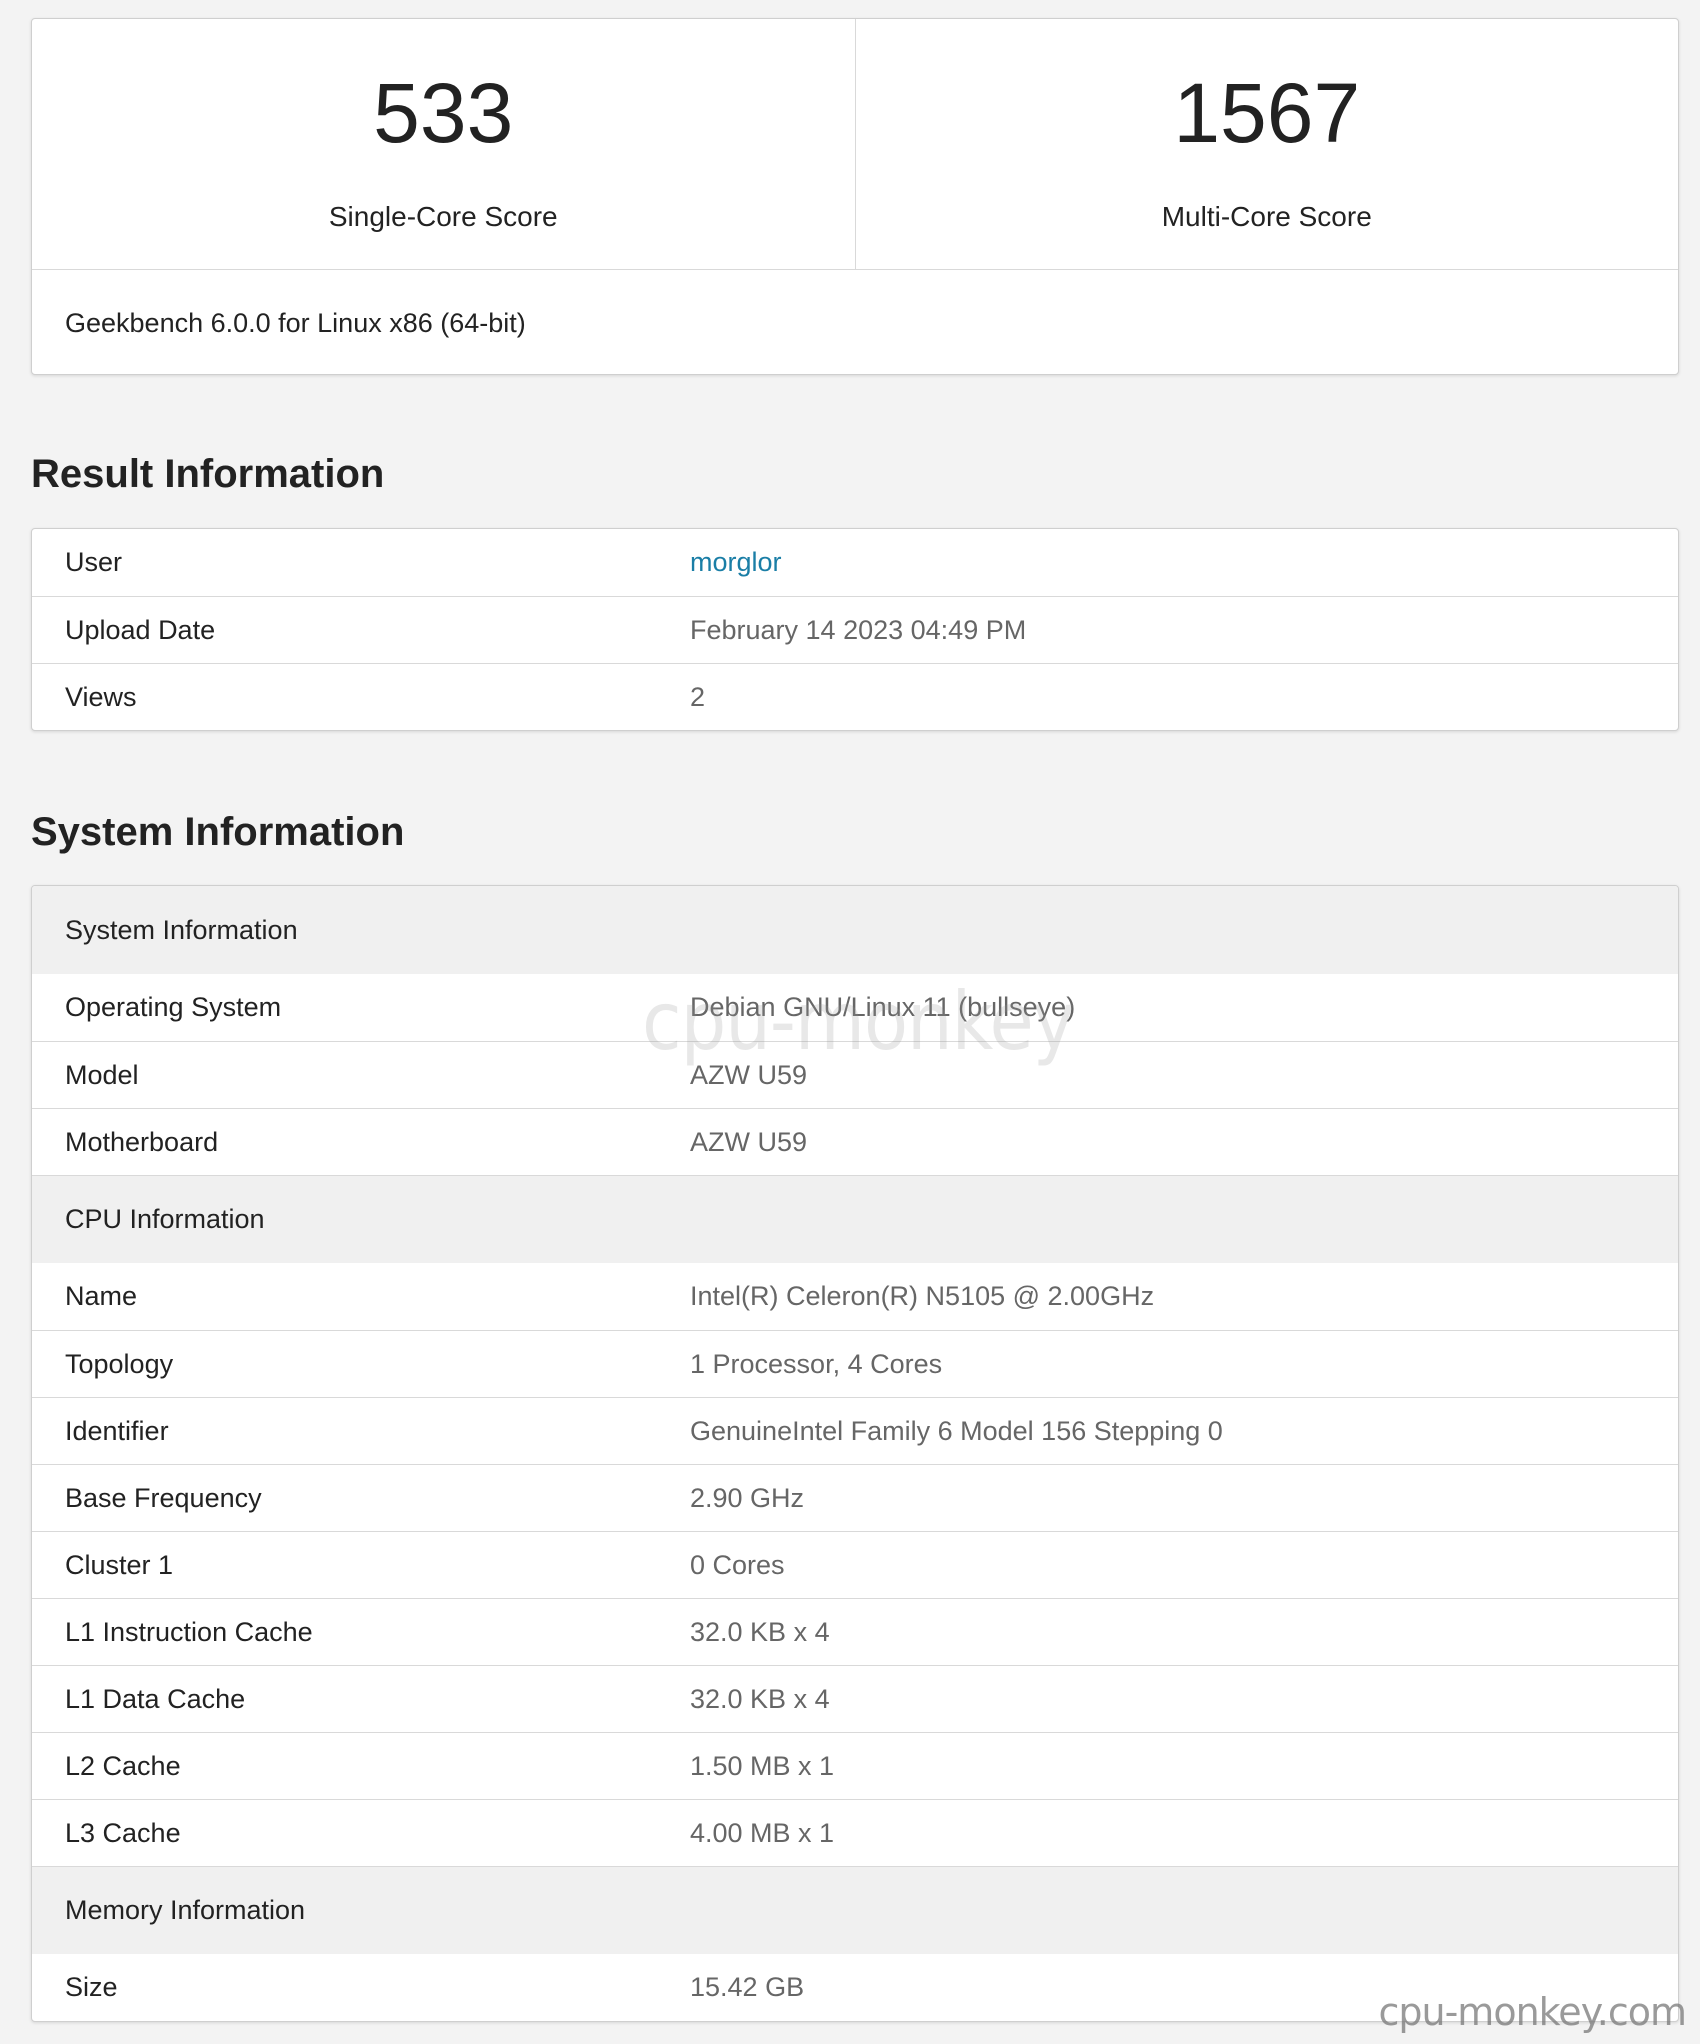  What do you see at coordinates (1266, 216) in the screenshot?
I see `multi-core-score-label: Multi-Core Score` at bounding box center [1266, 216].